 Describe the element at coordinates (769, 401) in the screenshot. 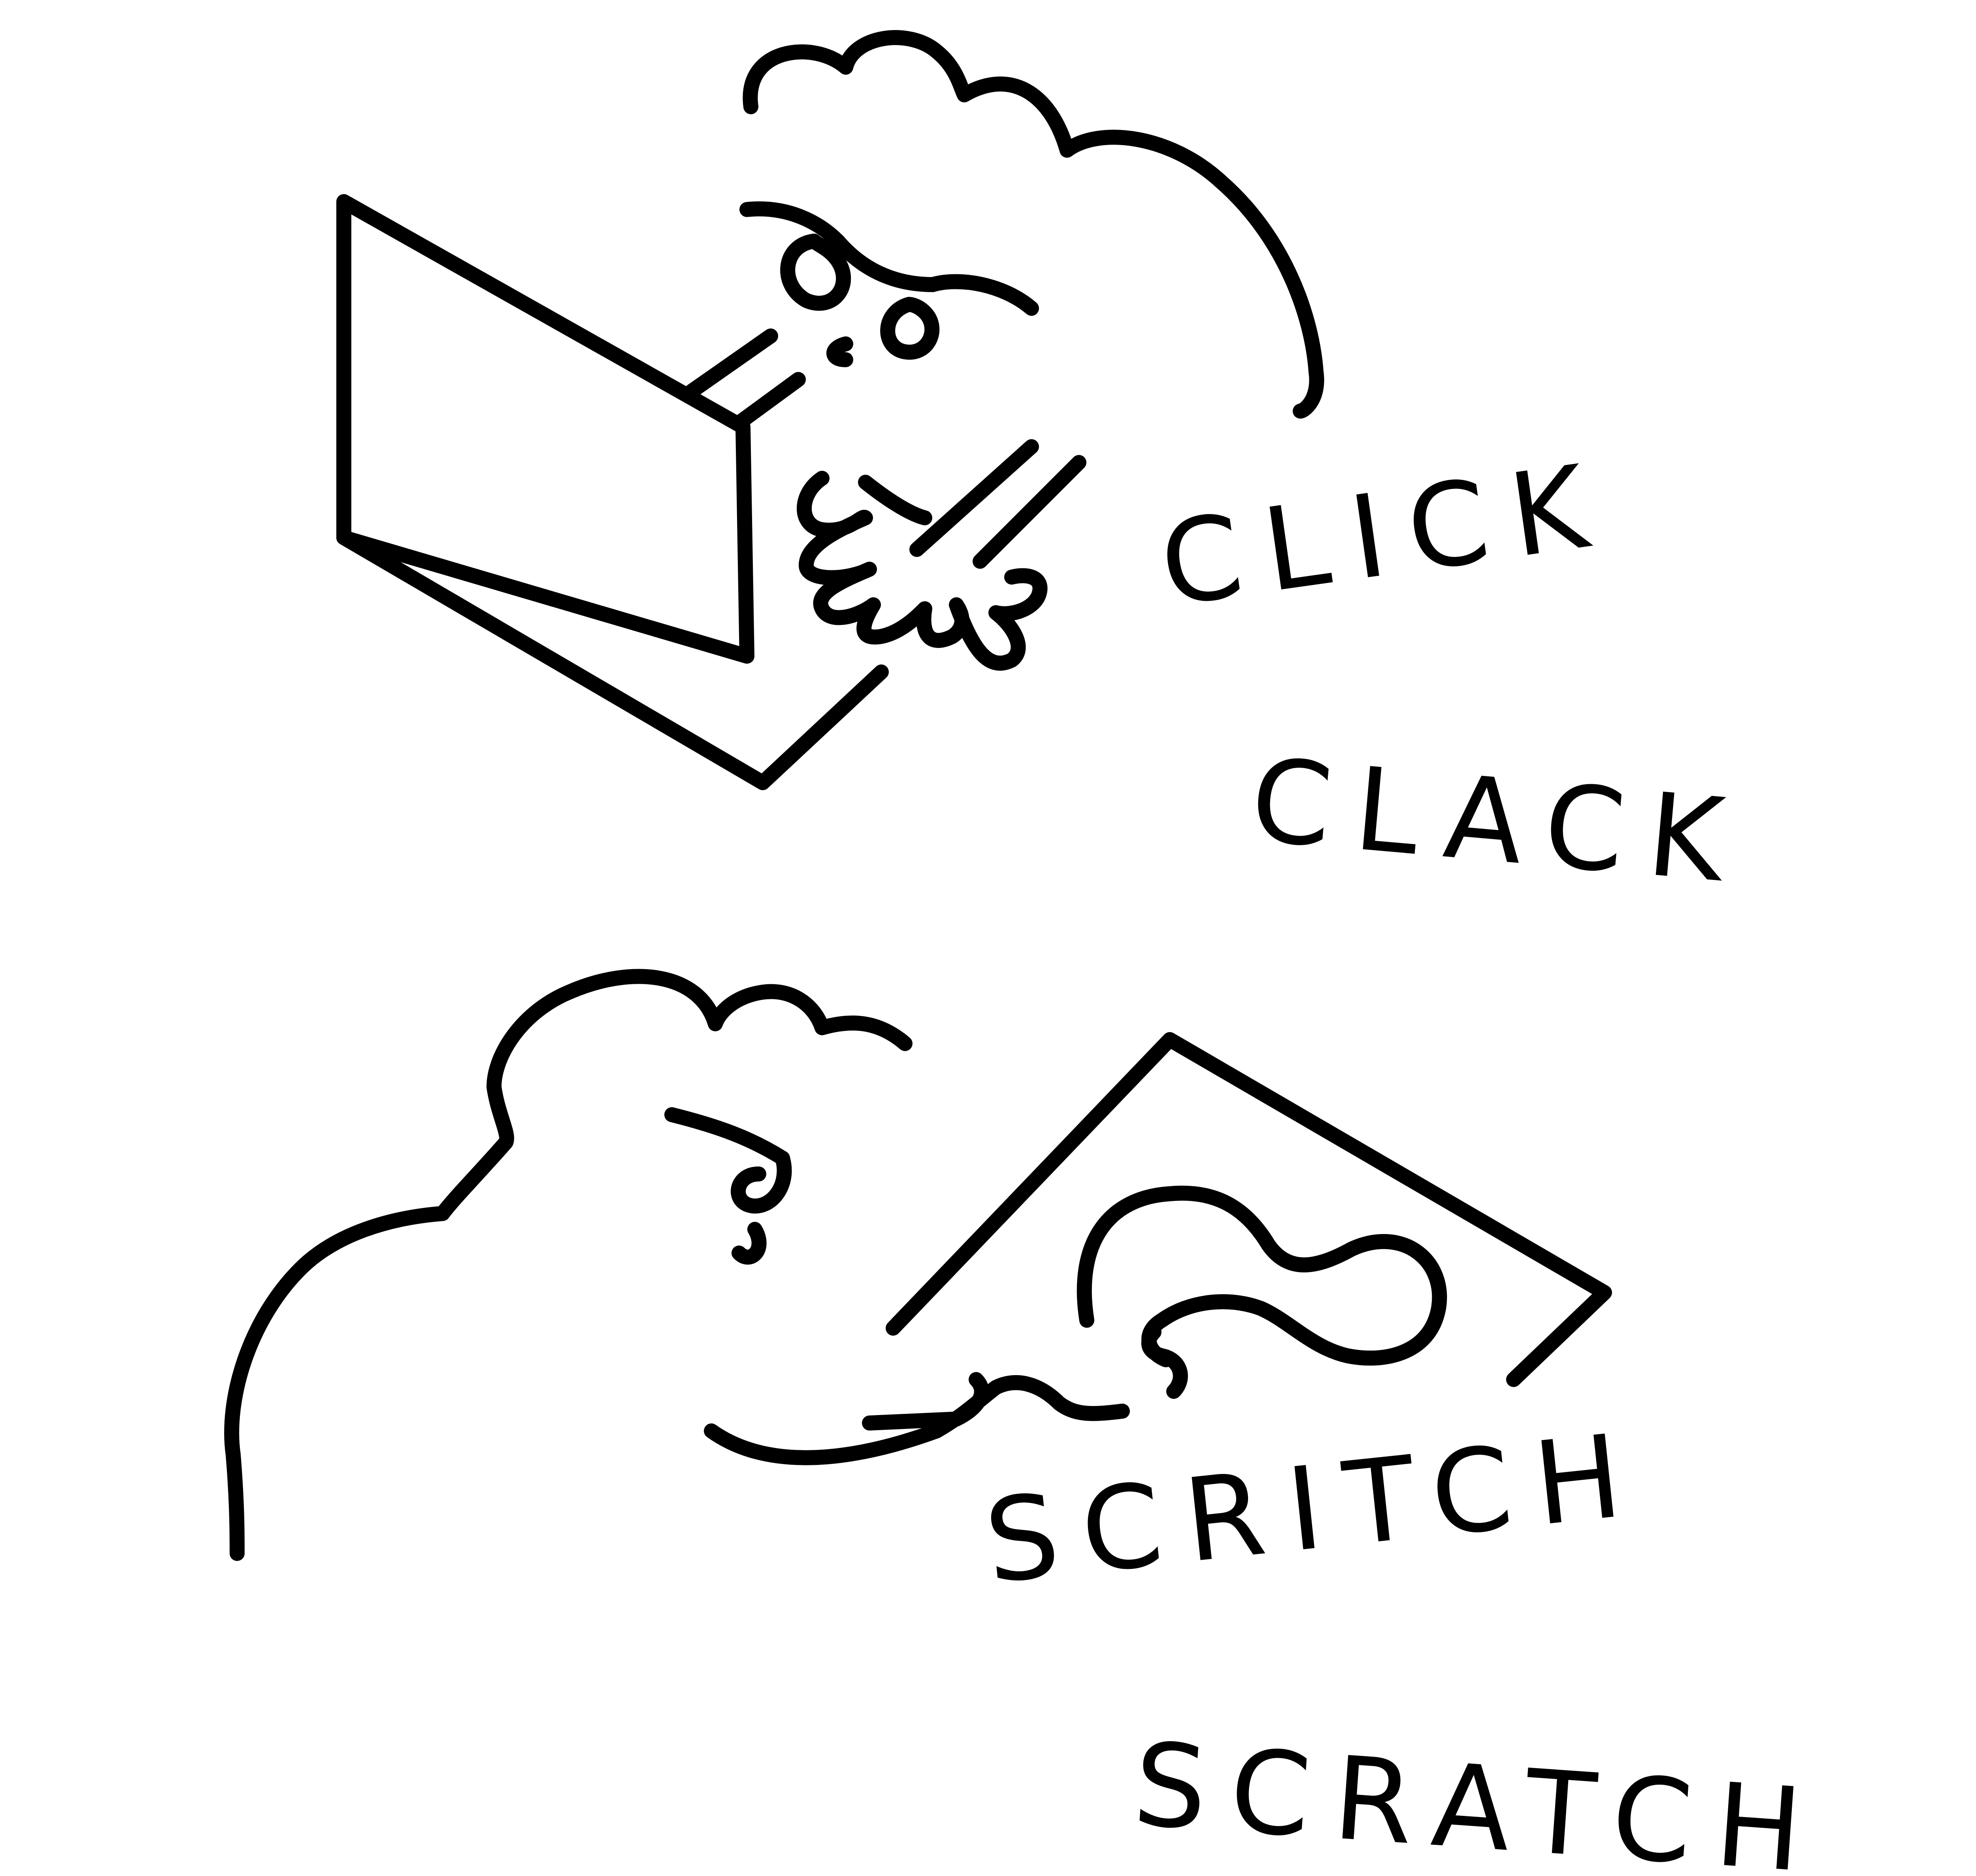

I see `typing-person-neck-lower` at that location.